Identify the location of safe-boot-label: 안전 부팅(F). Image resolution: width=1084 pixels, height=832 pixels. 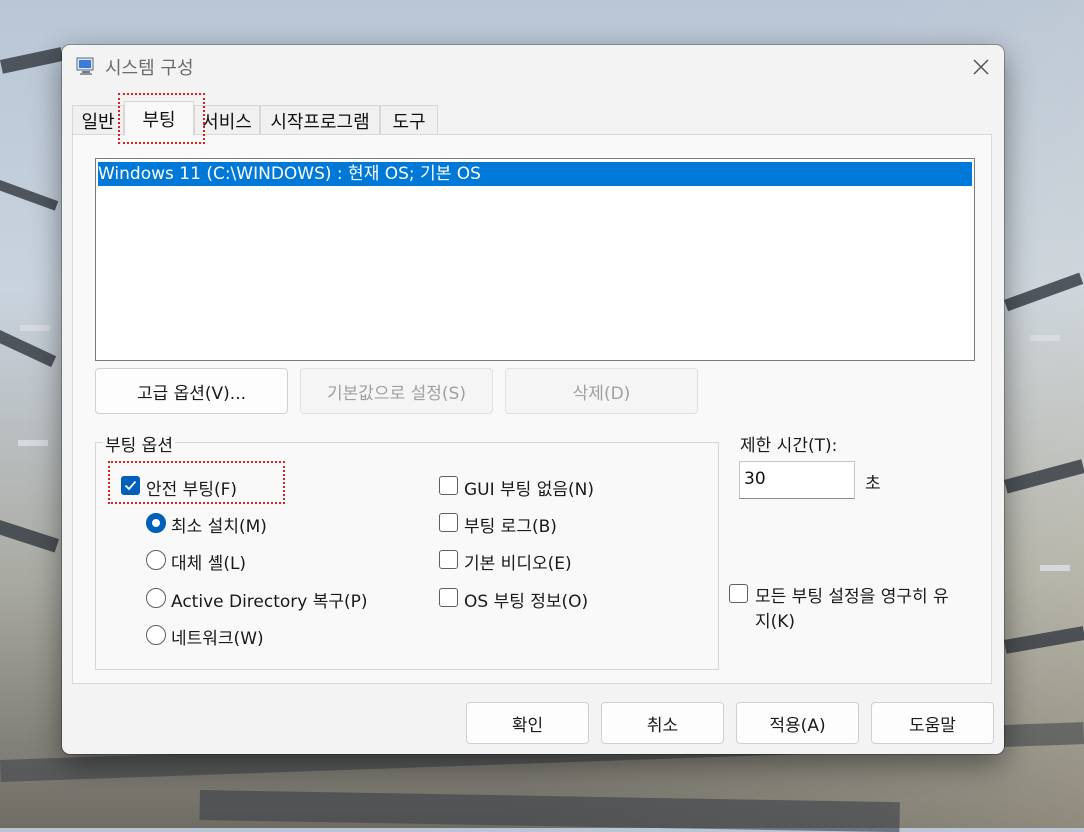
(192, 490).